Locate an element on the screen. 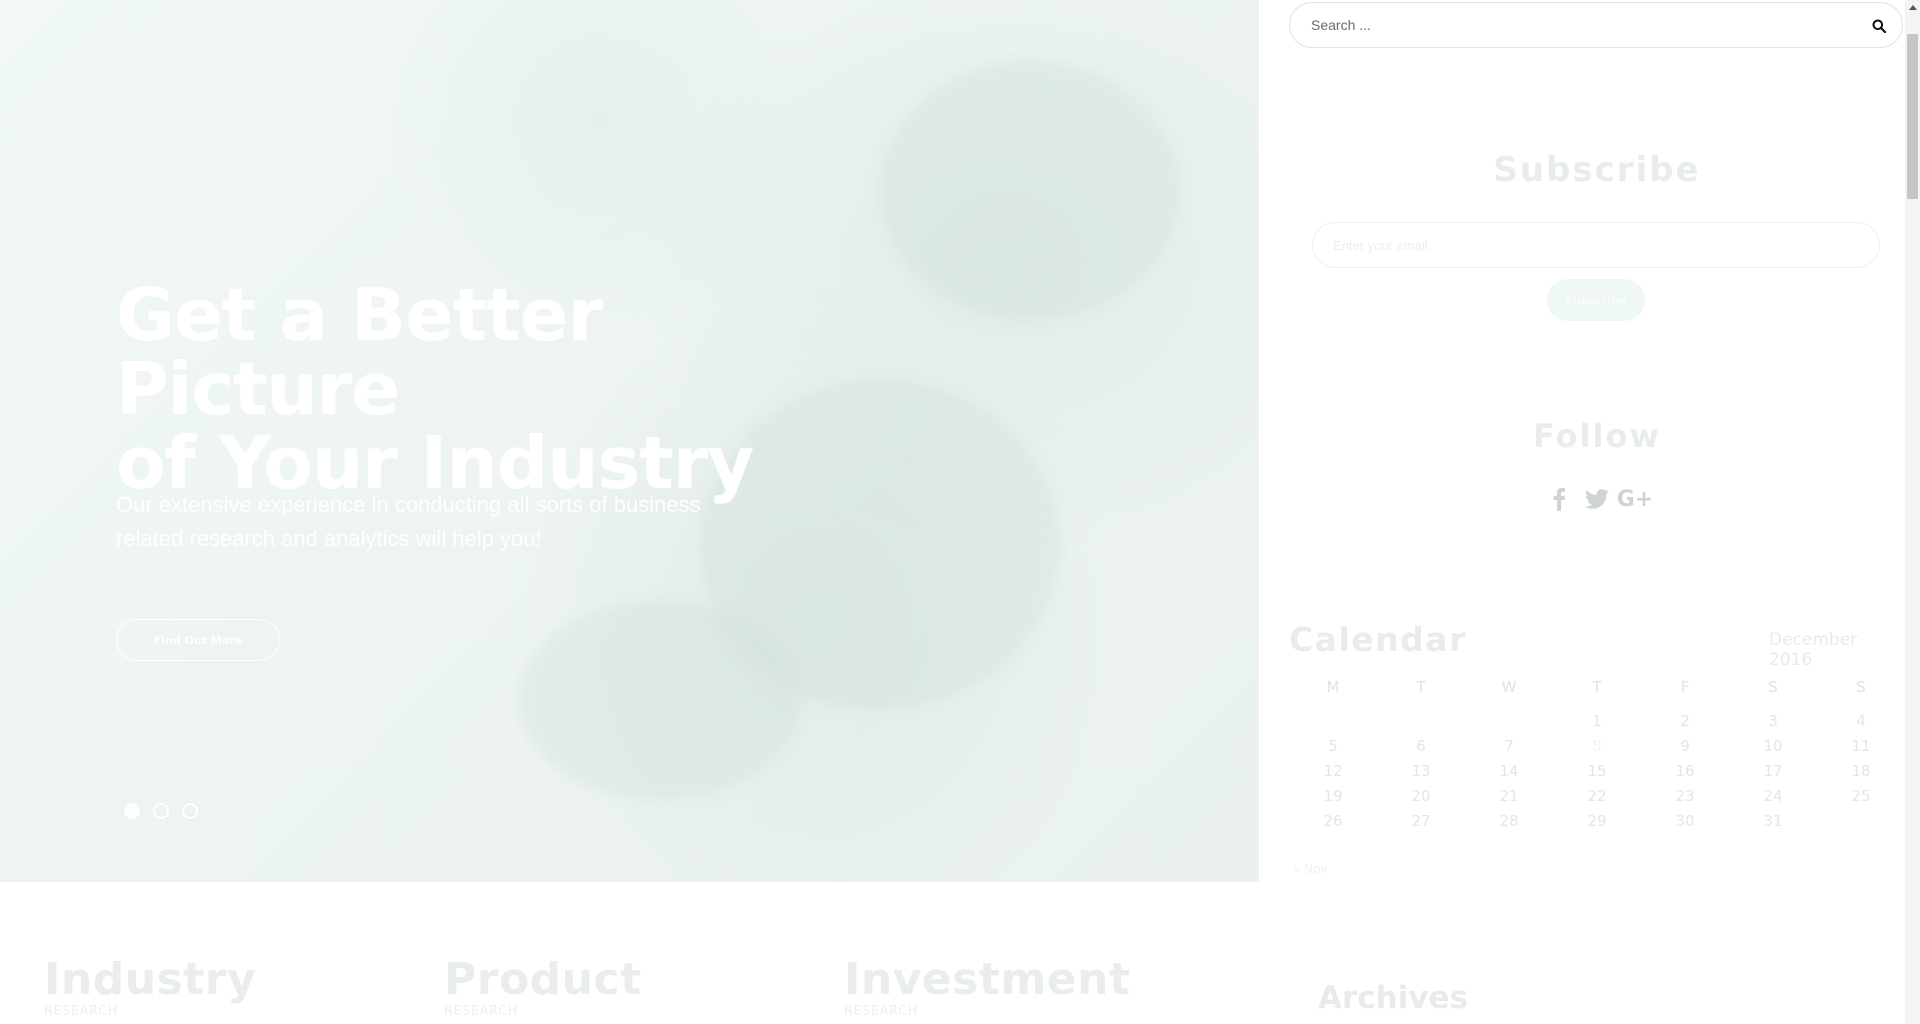  calendar-day: 23 is located at coordinates (1685, 795).